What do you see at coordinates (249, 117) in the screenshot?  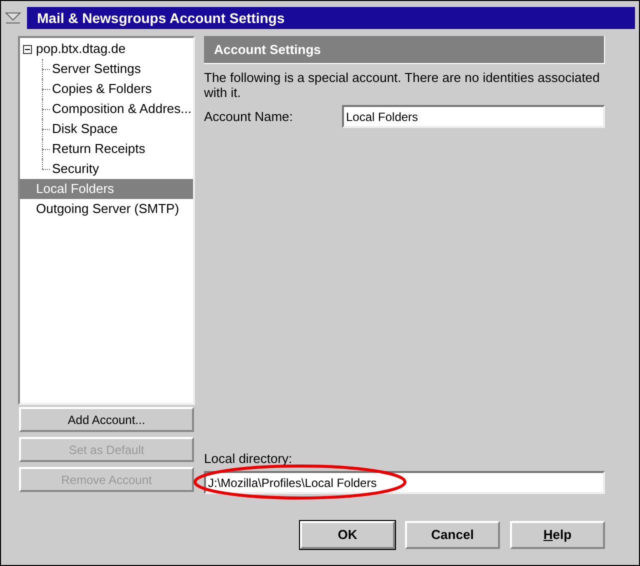 I see `field-label: Account Name:` at bounding box center [249, 117].